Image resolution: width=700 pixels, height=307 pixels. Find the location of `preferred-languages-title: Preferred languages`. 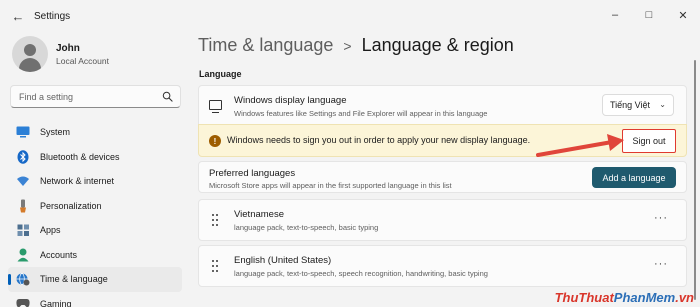

preferred-languages-title: Preferred languages is located at coordinates (252, 173).